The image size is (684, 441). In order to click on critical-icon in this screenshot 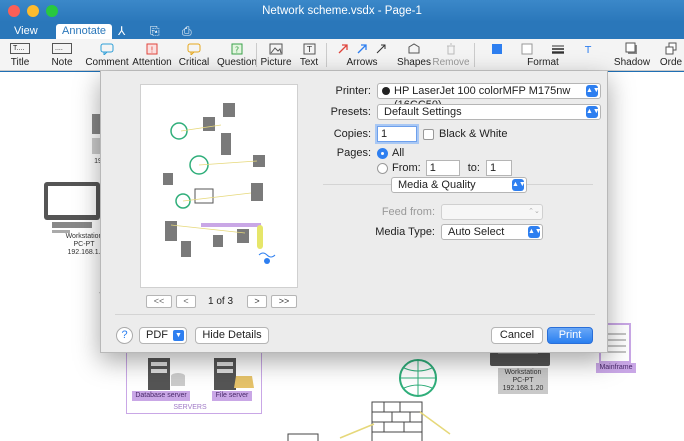, I will do `click(194, 49)`.